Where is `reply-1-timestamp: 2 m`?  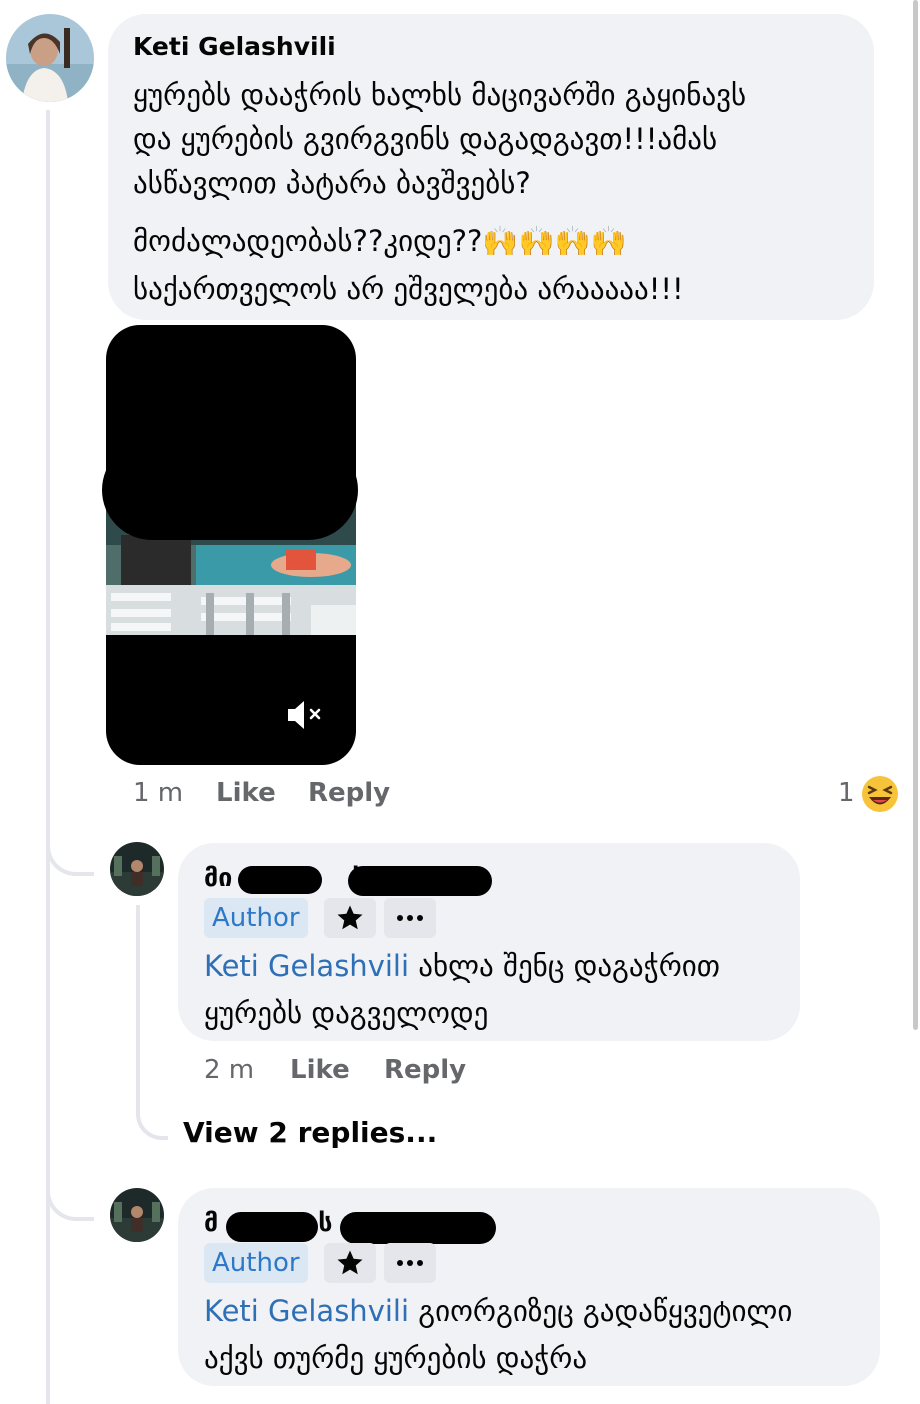
reply-1-timestamp: 2 m is located at coordinates (229, 1070).